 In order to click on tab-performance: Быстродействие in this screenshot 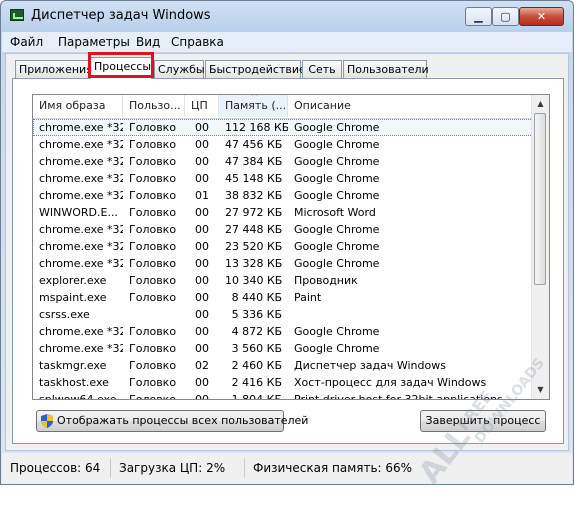, I will do `click(255, 69)`.